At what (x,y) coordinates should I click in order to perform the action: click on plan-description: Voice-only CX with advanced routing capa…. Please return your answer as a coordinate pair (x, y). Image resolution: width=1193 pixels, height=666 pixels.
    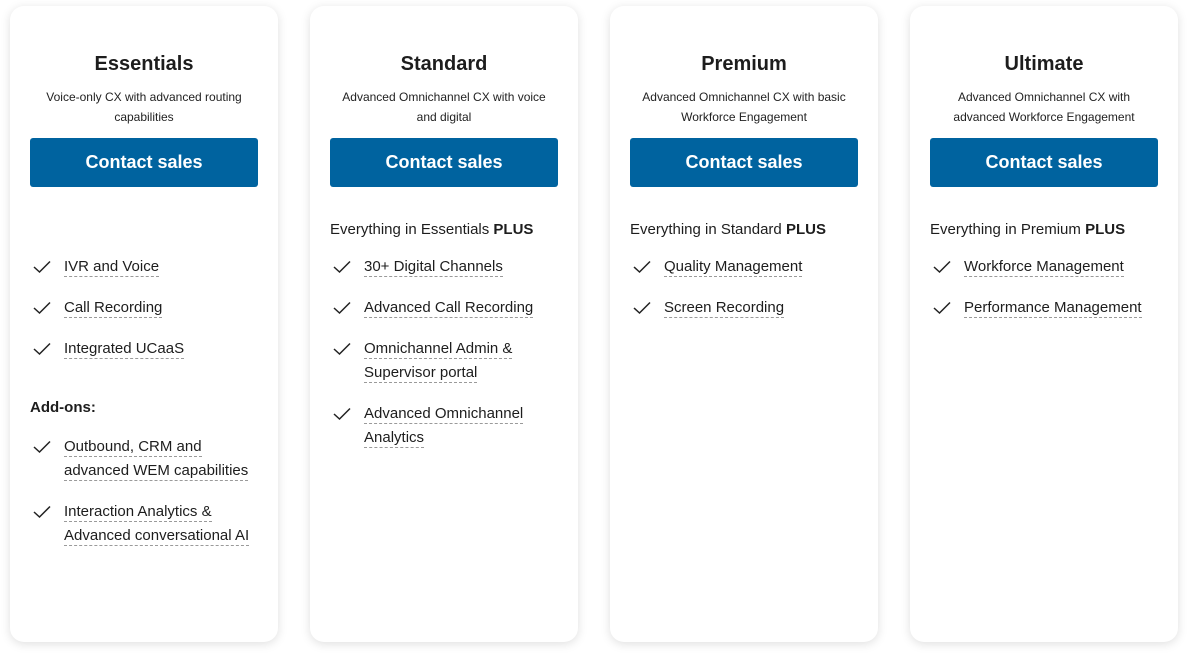
    Looking at the image, I should click on (144, 107).